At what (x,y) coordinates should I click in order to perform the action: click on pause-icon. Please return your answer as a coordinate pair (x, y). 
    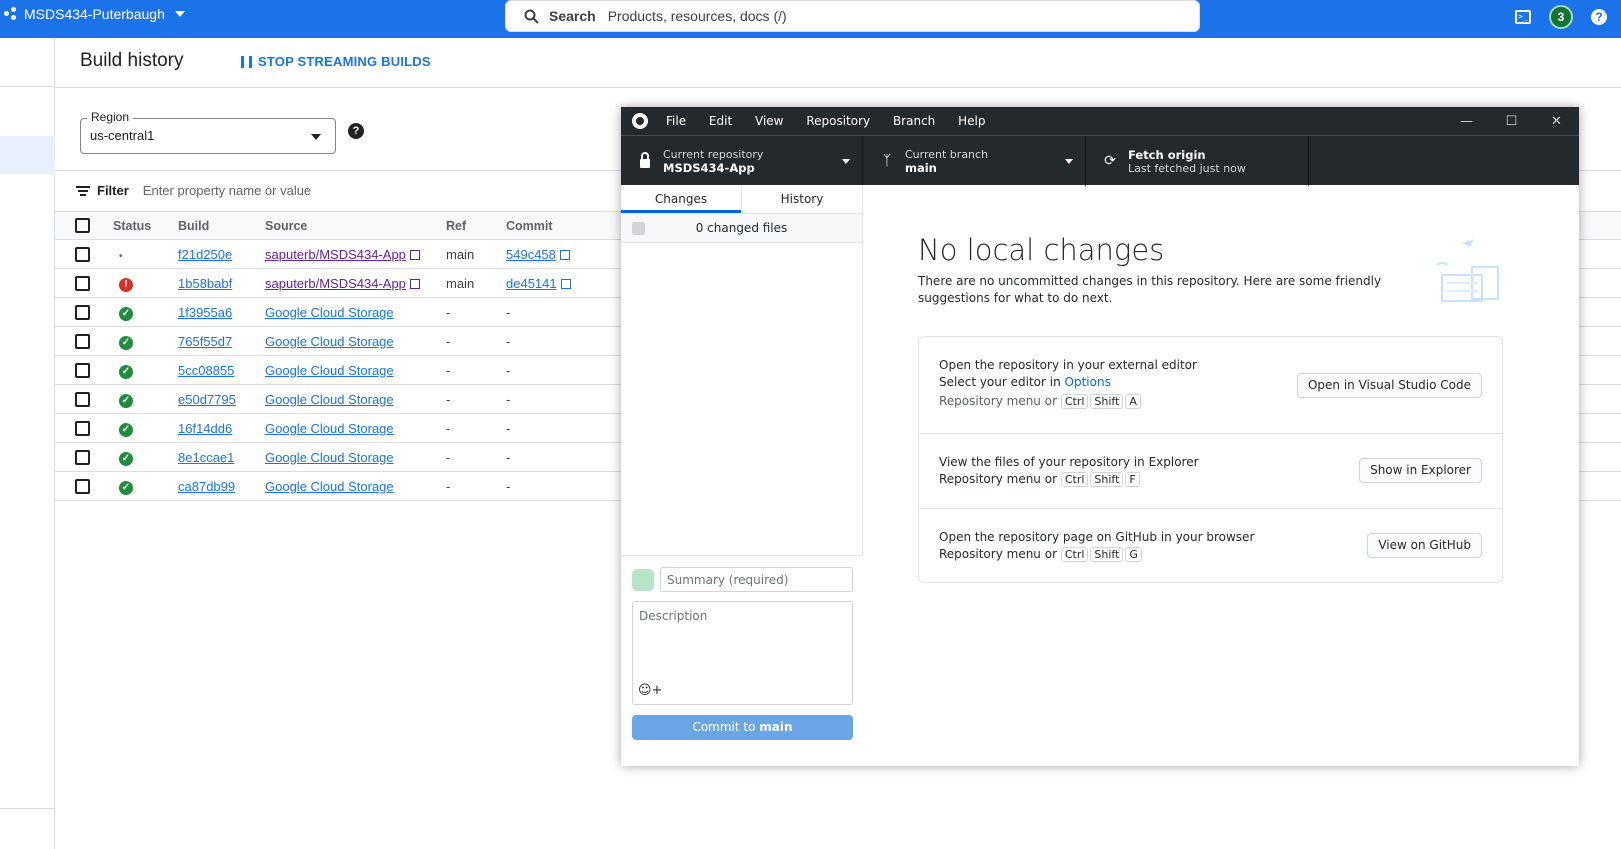
    Looking at the image, I should click on (246, 61).